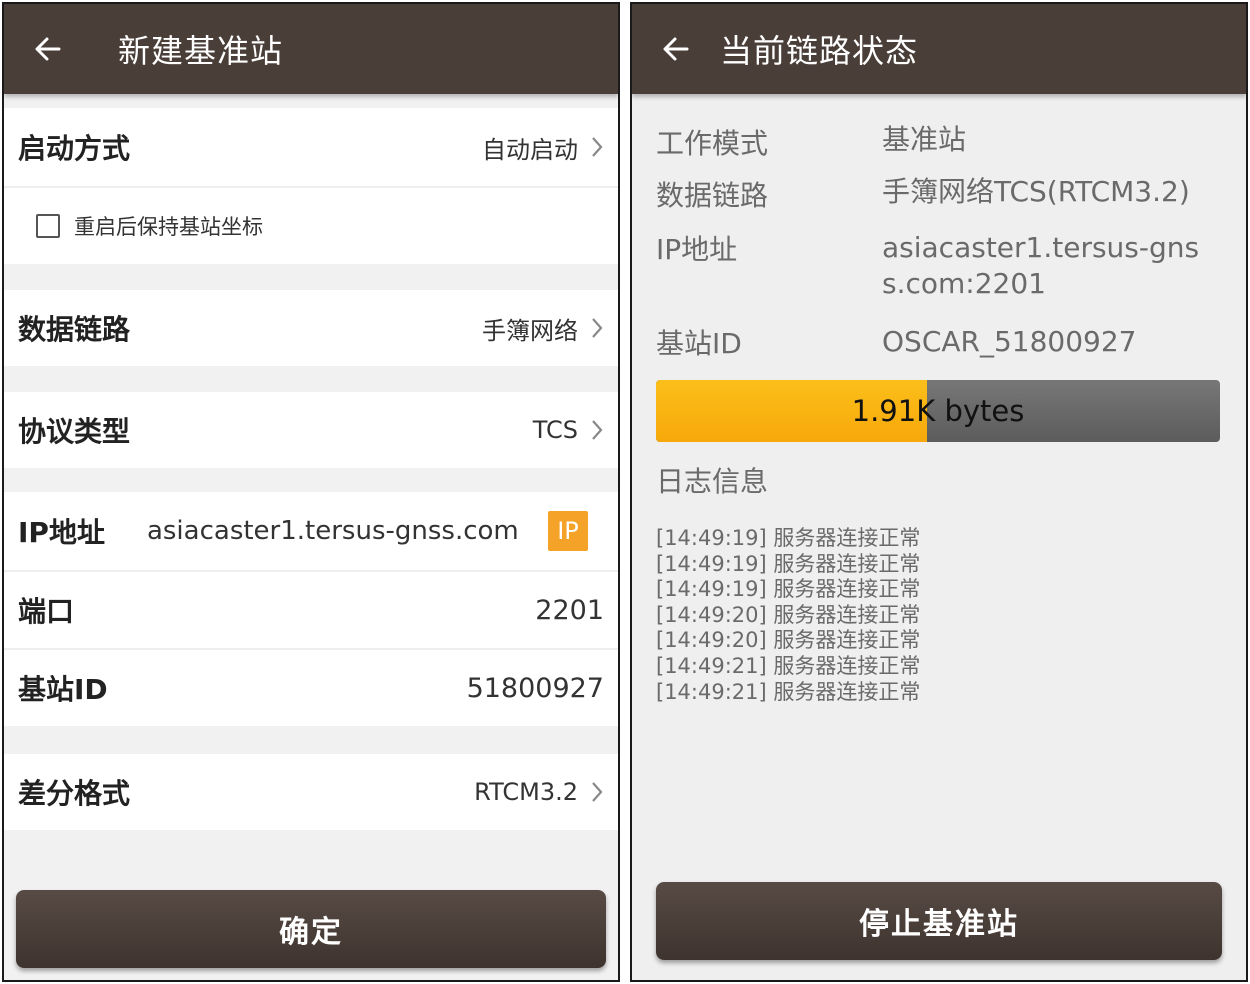  What do you see at coordinates (1036, 191) in the screenshot?
I see `data-link-value: 手簿网络TCS(RTCM3.2)` at bounding box center [1036, 191].